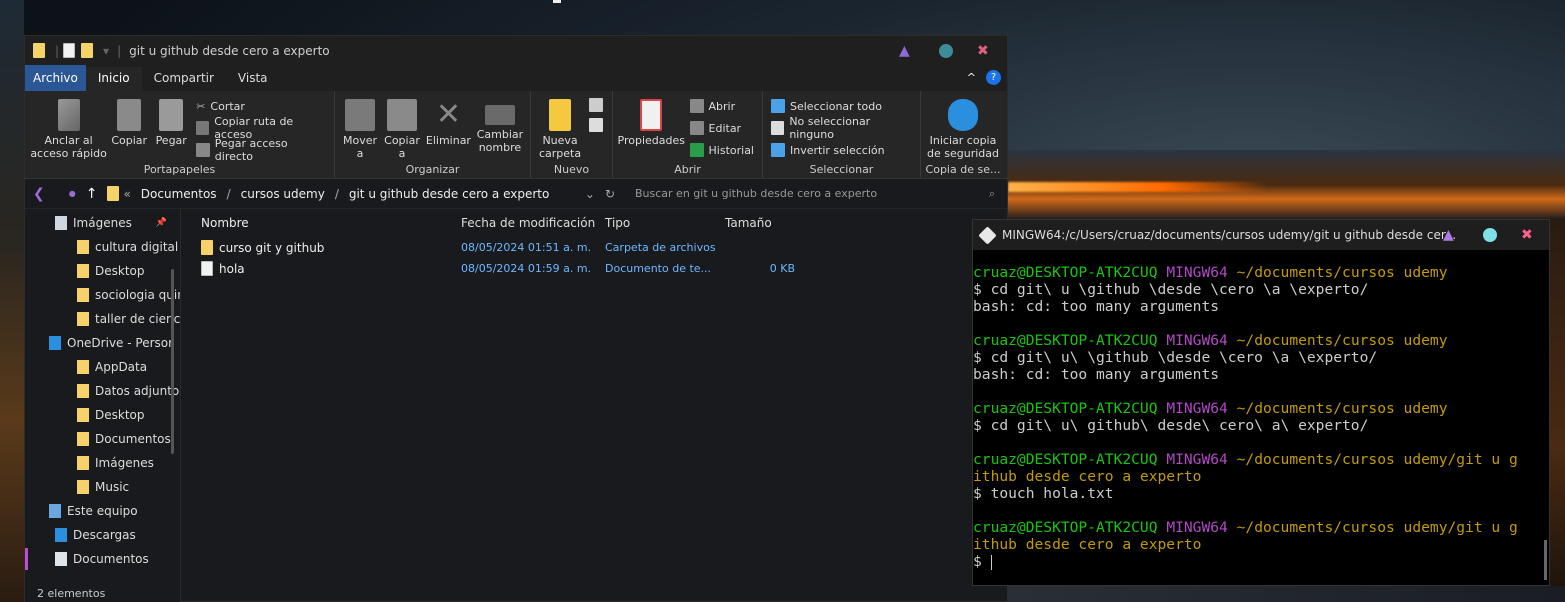  I want to click on cut-button: ✂ Cortar, so click(261, 106).